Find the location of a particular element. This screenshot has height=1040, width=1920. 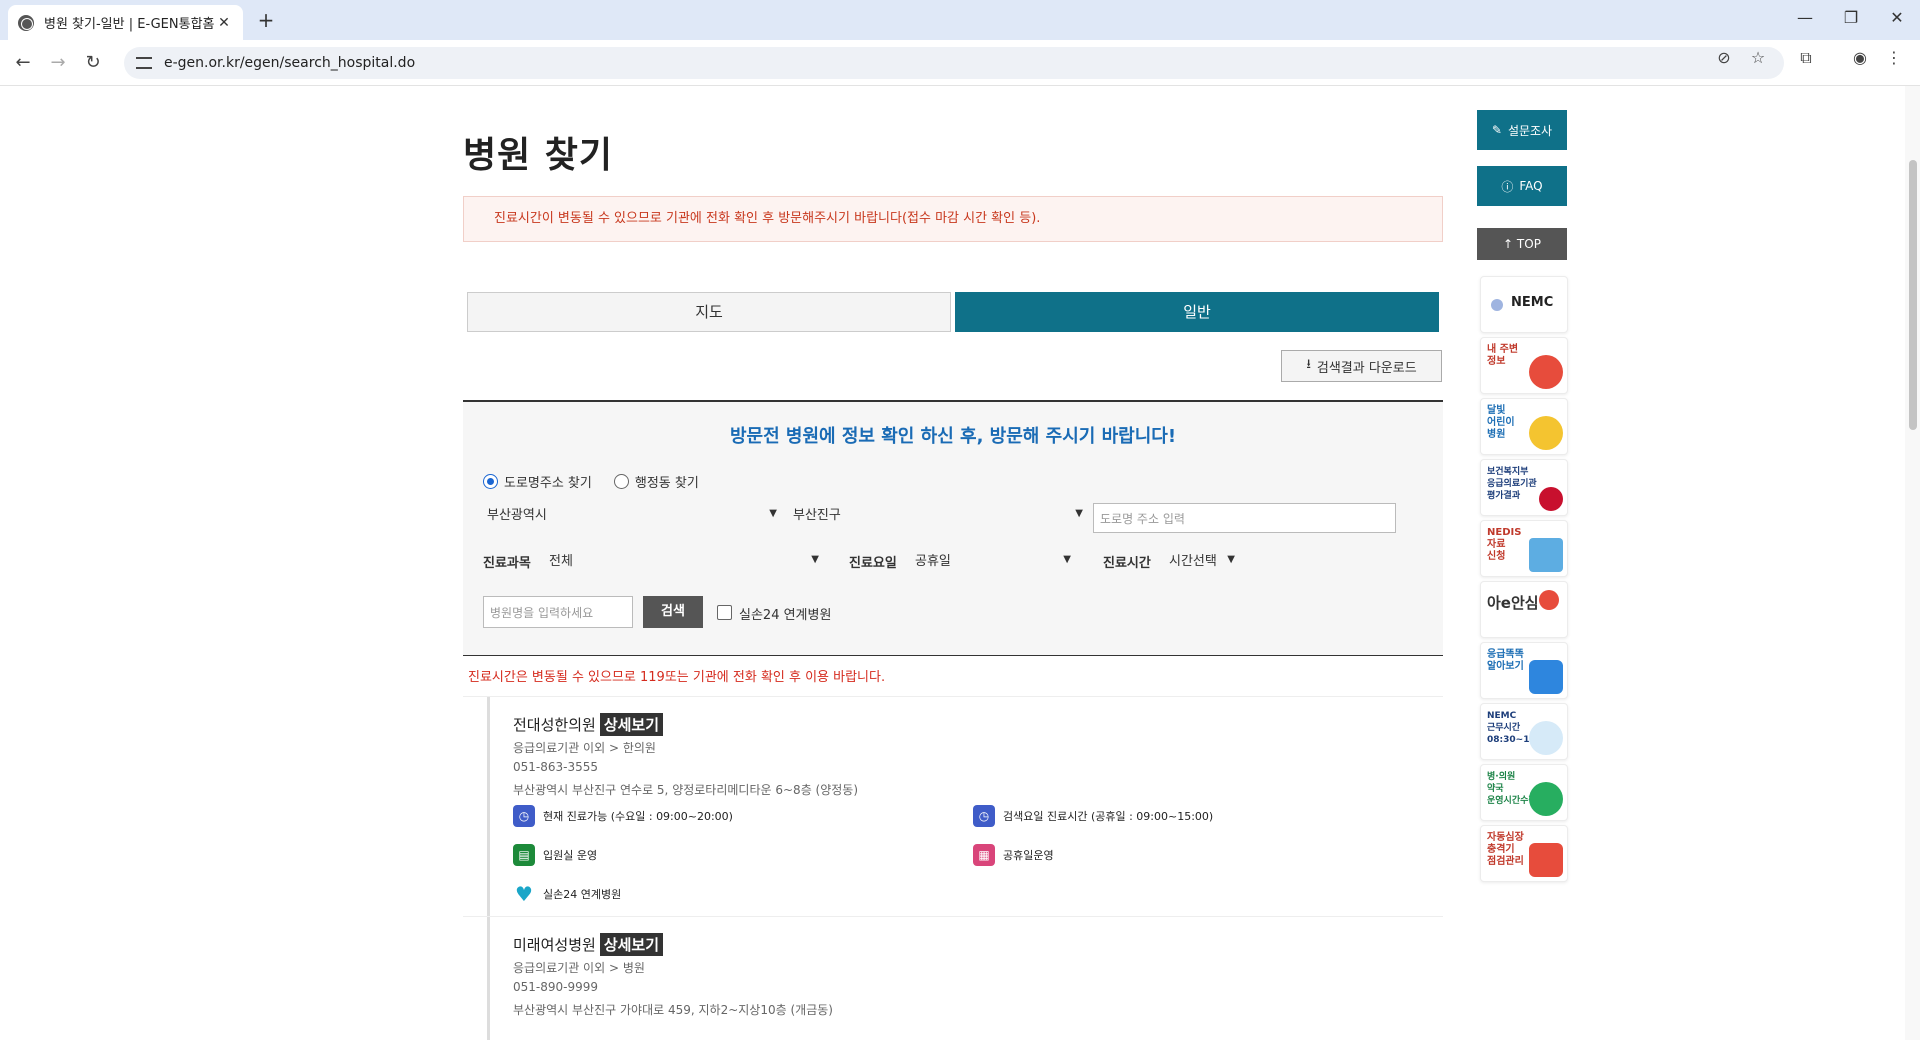

road-address-placeholder: 도로명 주소 입력 is located at coordinates (1142, 518).